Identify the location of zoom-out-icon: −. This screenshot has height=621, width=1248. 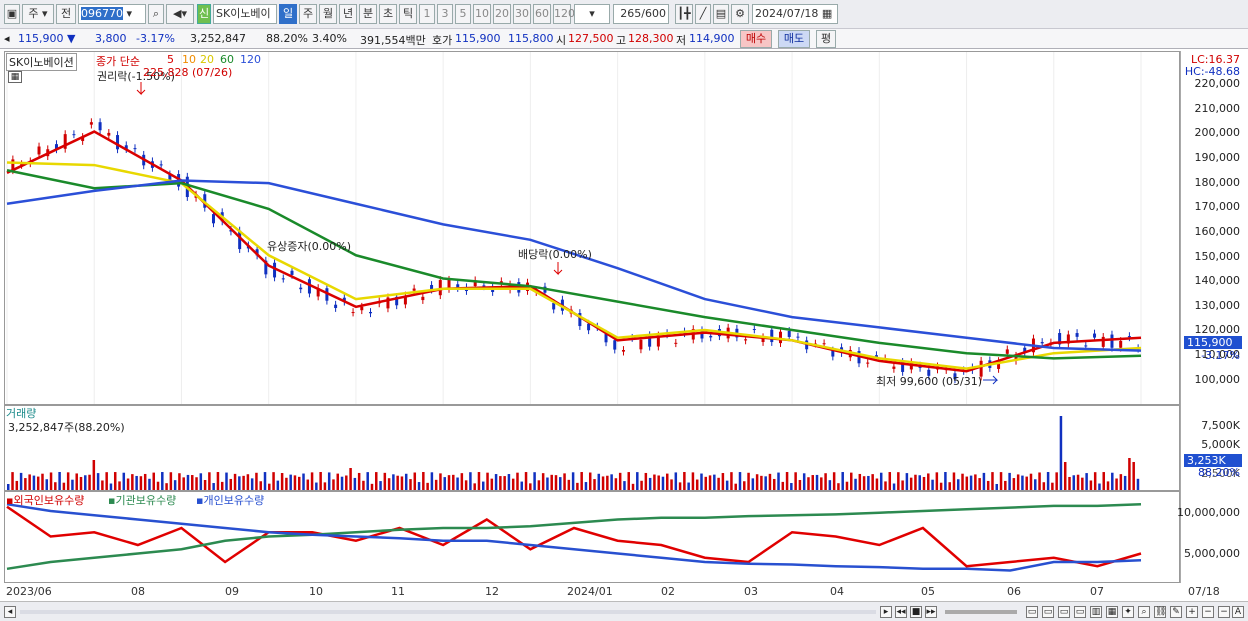
(1208, 612).